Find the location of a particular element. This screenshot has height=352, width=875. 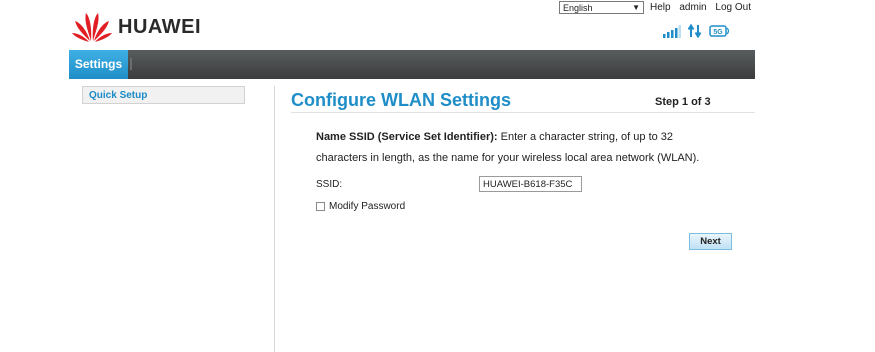

language-select: English ▼ is located at coordinates (601, 7).